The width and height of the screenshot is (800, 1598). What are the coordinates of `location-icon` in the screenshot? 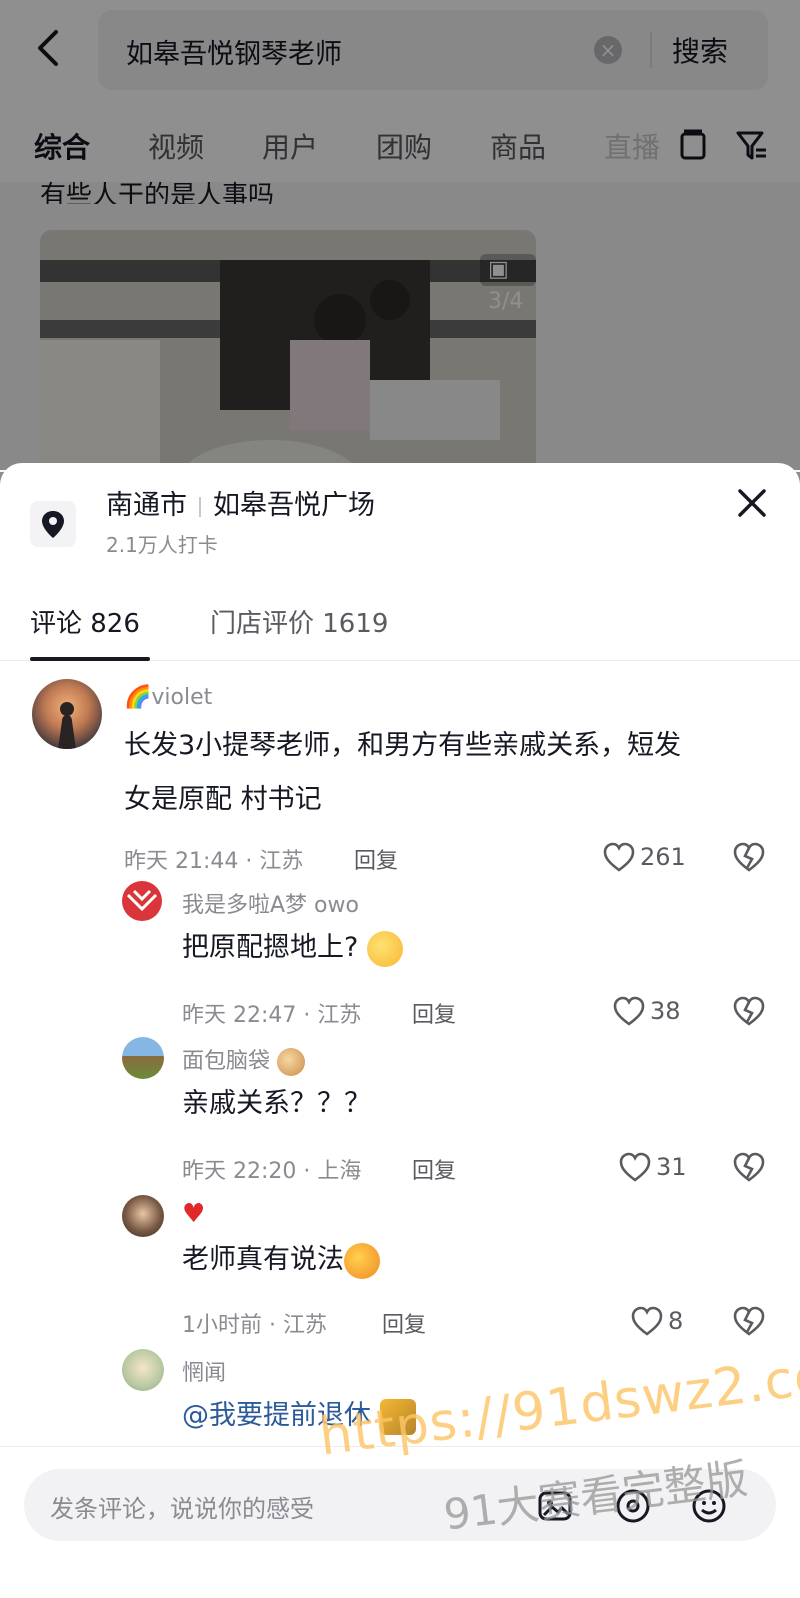 It's located at (53, 524).